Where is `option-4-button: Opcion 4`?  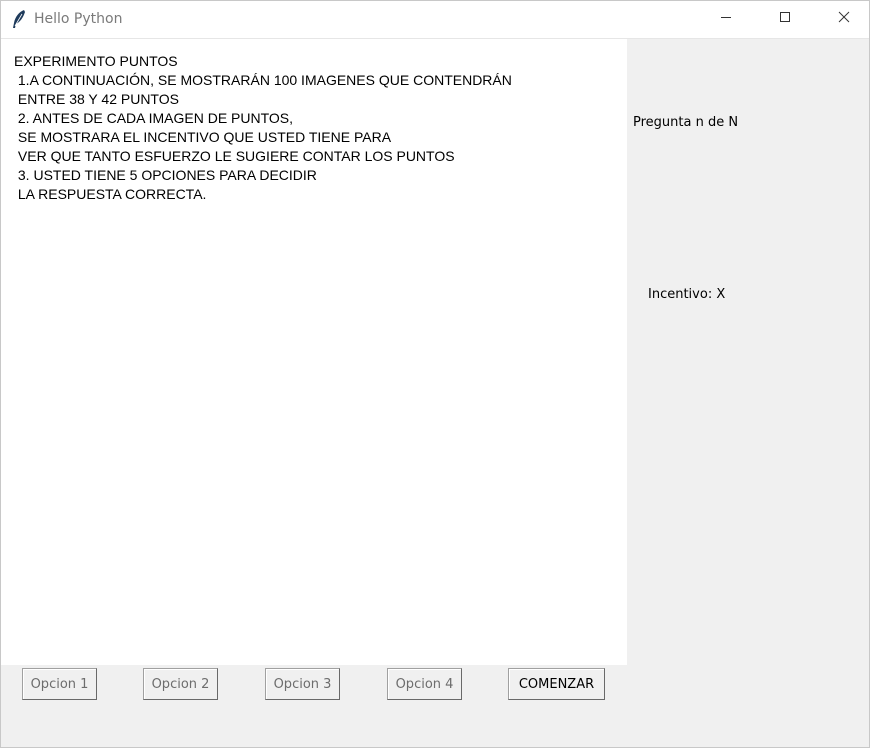 option-4-button: Opcion 4 is located at coordinates (424, 684).